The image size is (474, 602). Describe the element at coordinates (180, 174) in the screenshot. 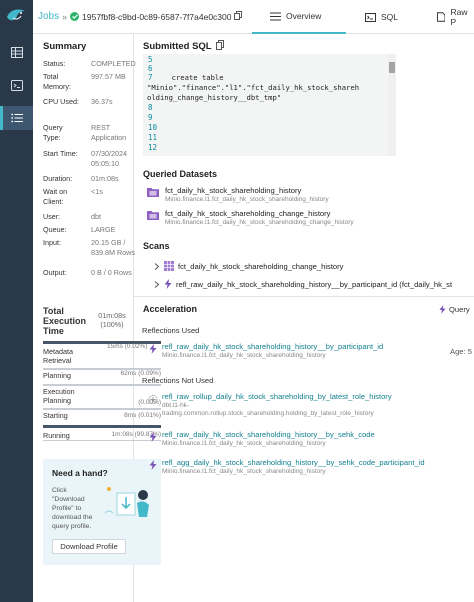

I see `queried-datasets-title: Queried Datasets` at that location.